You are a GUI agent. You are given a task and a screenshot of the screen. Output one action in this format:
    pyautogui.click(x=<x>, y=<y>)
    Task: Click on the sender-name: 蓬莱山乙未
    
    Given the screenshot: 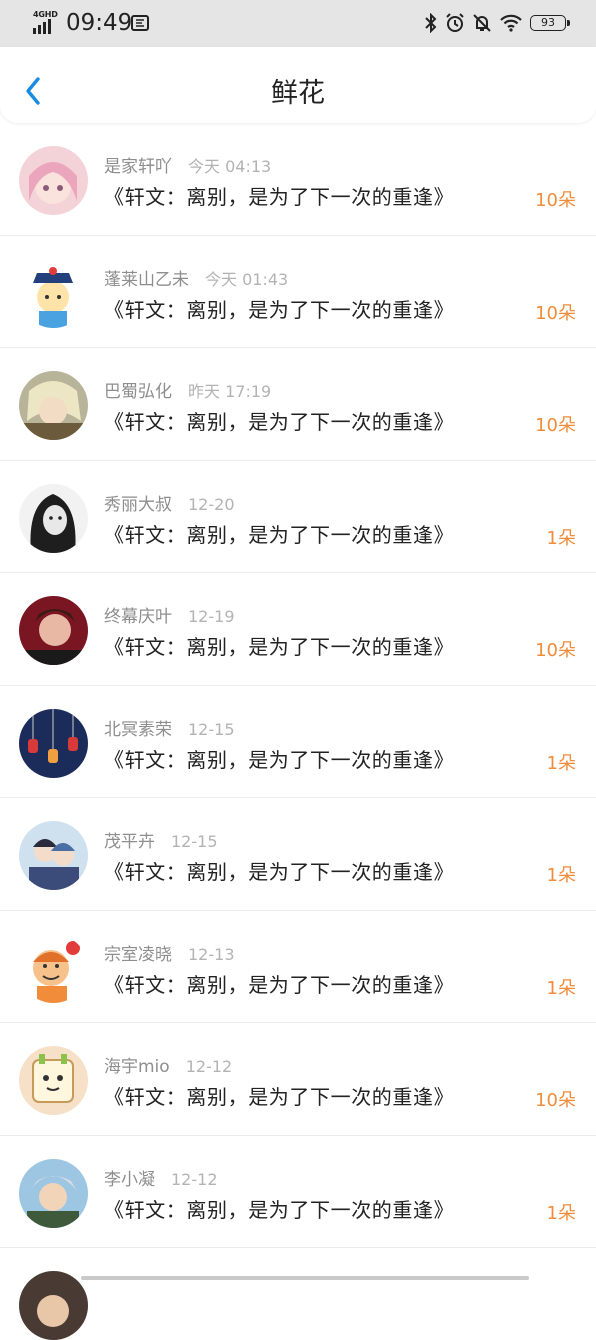 What is the action you would take?
    pyautogui.click(x=146, y=280)
    